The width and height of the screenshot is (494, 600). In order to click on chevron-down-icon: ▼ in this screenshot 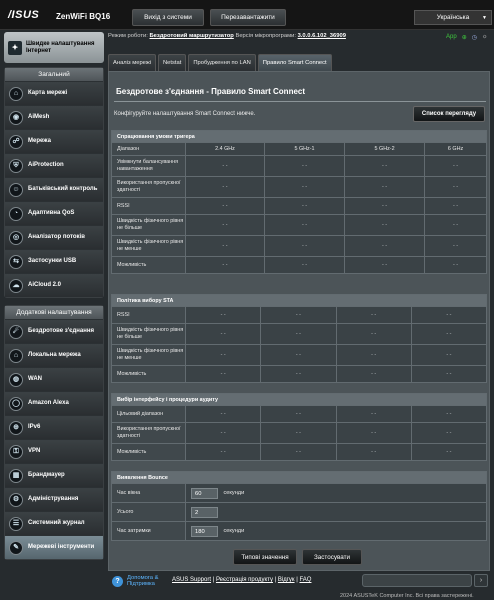, I will do `click(484, 17)`.